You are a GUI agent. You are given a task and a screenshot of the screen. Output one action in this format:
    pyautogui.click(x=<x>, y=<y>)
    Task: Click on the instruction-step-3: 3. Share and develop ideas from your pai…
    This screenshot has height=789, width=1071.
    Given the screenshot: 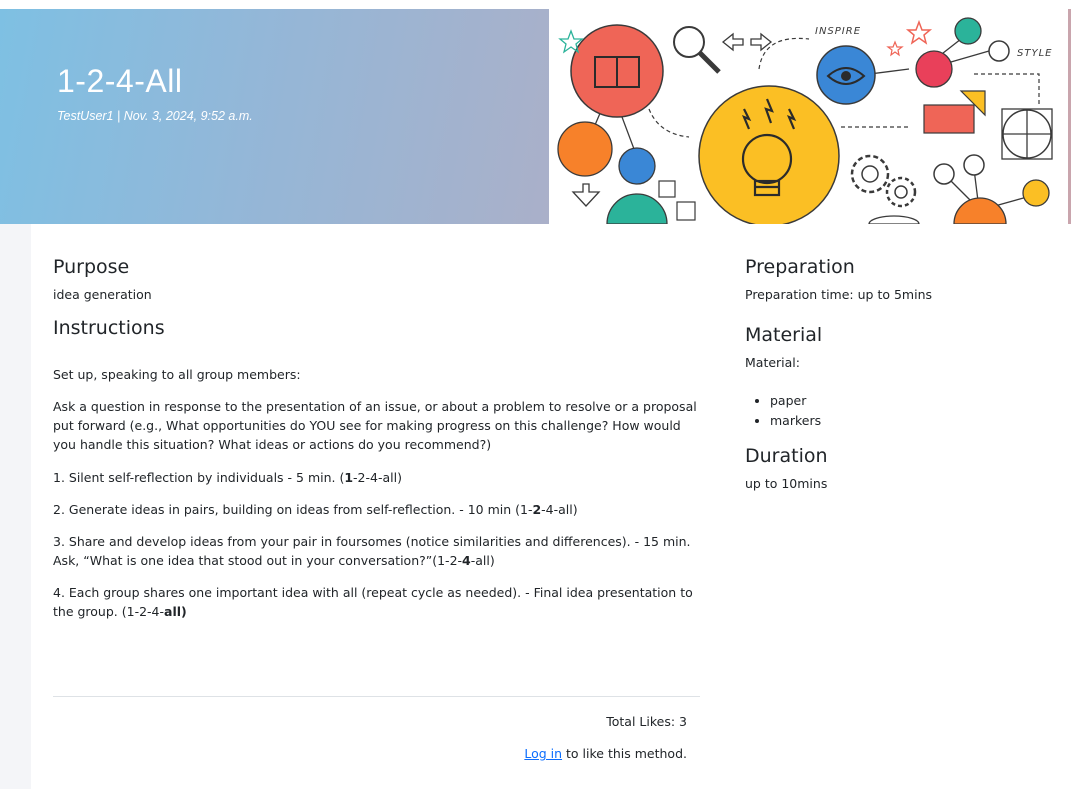 What is the action you would take?
    pyautogui.click(x=372, y=551)
    